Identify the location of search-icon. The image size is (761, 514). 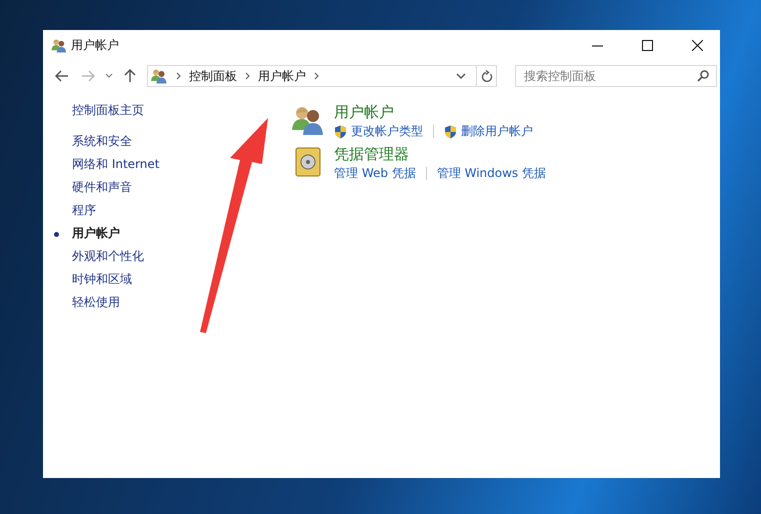
(703, 76).